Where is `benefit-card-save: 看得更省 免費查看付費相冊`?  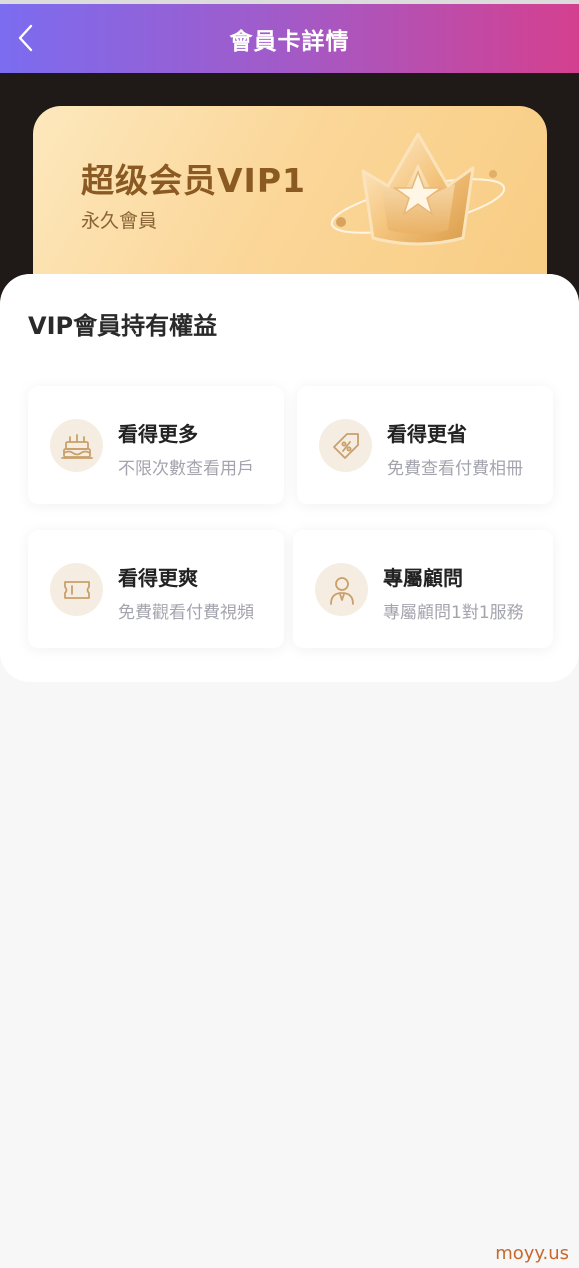 benefit-card-save: 看得更省 免費查看付費相冊 is located at coordinates (425, 445).